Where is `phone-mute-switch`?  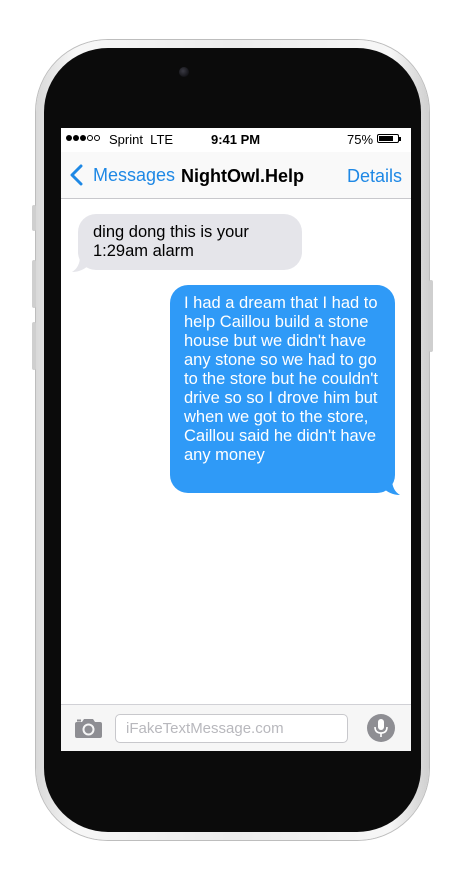 phone-mute-switch is located at coordinates (34, 218).